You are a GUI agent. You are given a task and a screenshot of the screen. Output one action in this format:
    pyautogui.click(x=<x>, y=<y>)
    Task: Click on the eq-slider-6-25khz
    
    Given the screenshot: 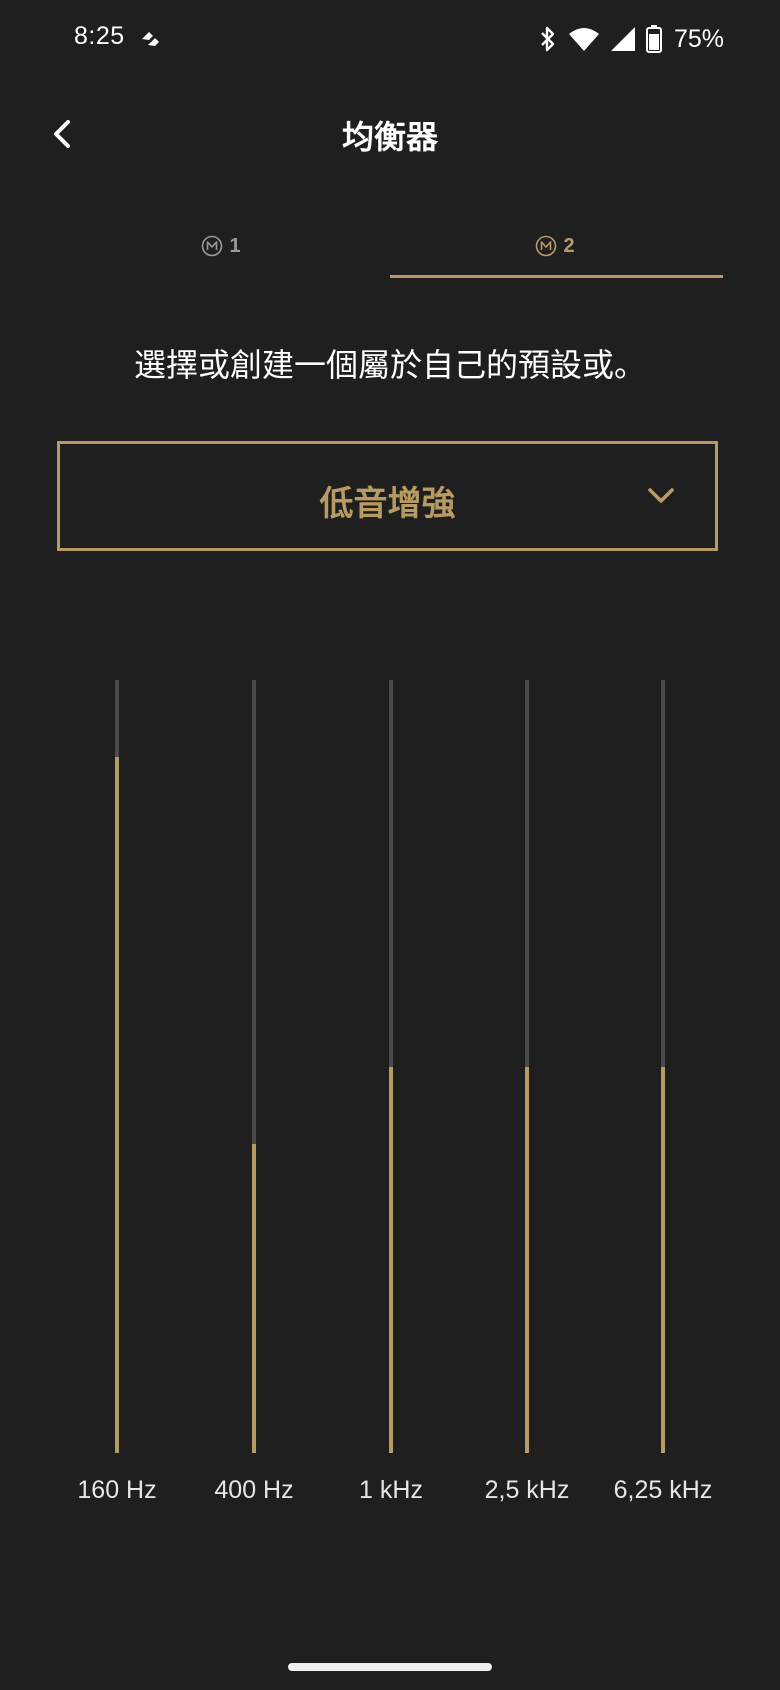 What is the action you would take?
    pyautogui.click(x=663, y=1066)
    